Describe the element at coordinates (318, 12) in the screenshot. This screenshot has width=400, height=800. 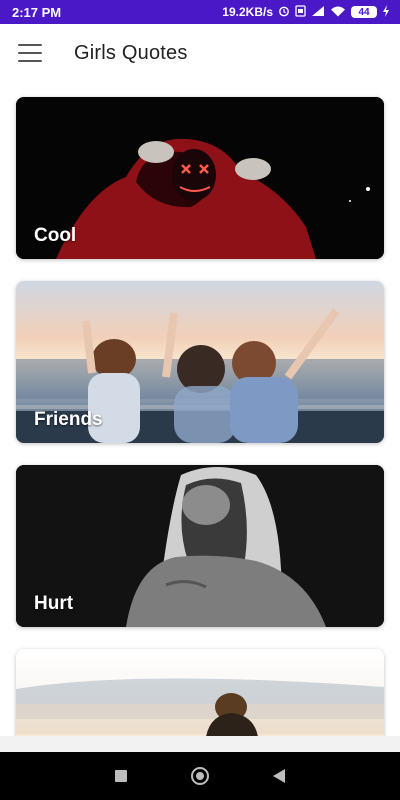
I see `signal-4g-icon` at that location.